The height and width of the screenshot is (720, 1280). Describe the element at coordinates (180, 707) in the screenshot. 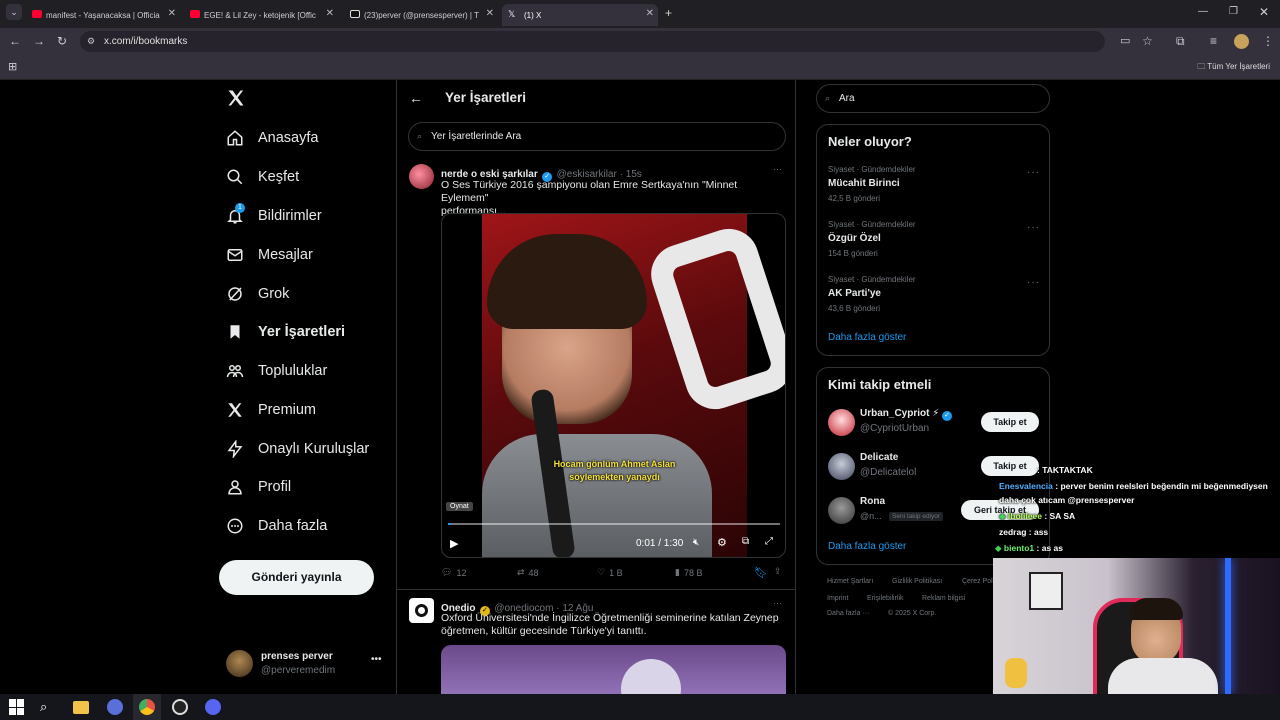

I see `obs-icon` at that location.